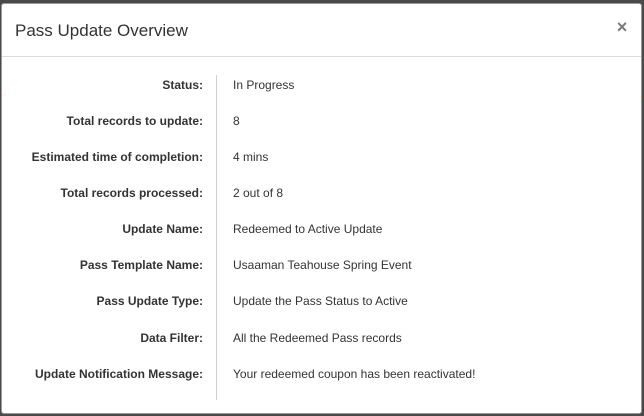 The height and width of the screenshot is (416, 644). Describe the element at coordinates (101, 30) in the screenshot. I see `modal-title: Pass Update Overview` at that location.